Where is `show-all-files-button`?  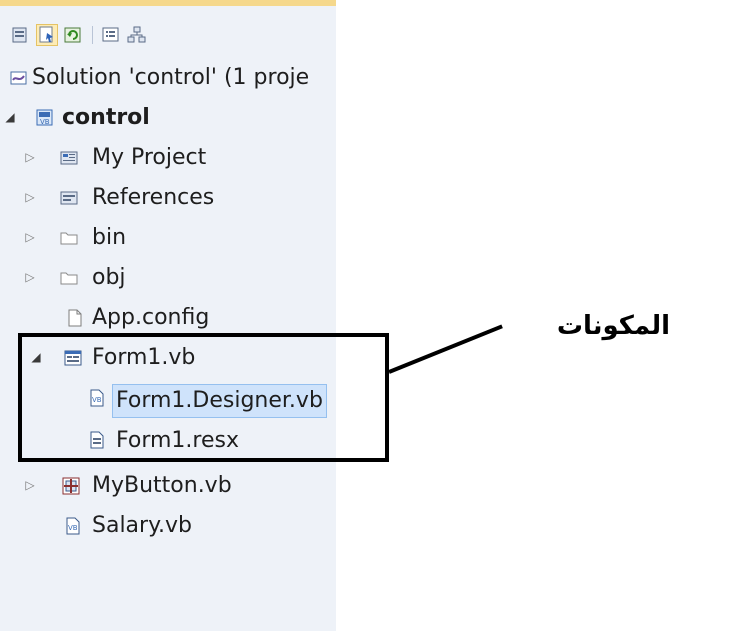 show-all-files-button is located at coordinates (21, 35).